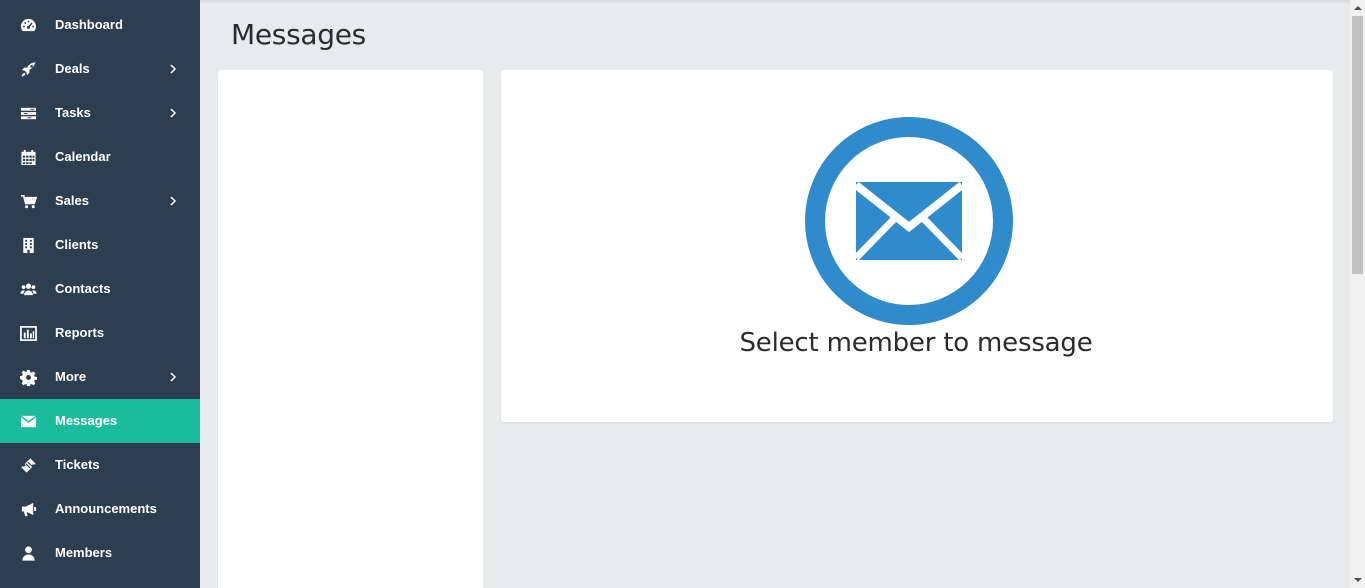  What do you see at coordinates (71, 376) in the screenshot?
I see `sidebar-item-label: More` at bounding box center [71, 376].